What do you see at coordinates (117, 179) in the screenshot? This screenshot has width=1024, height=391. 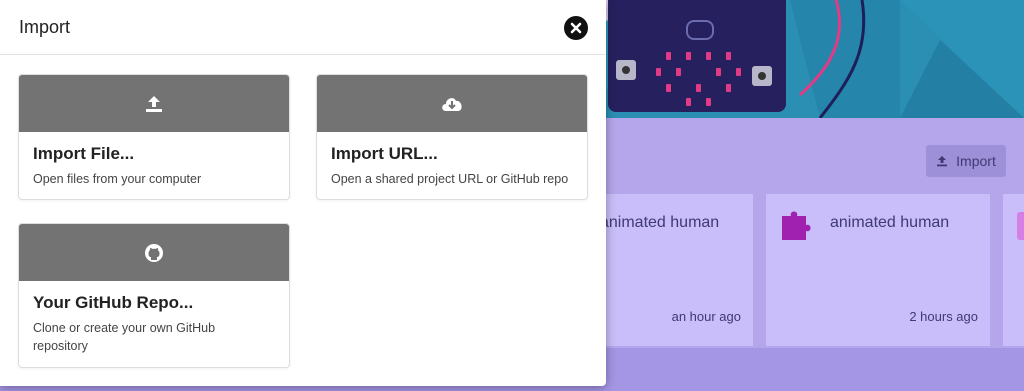 I see `option-description: Open files from your computer` at bounding box center [117, 179].